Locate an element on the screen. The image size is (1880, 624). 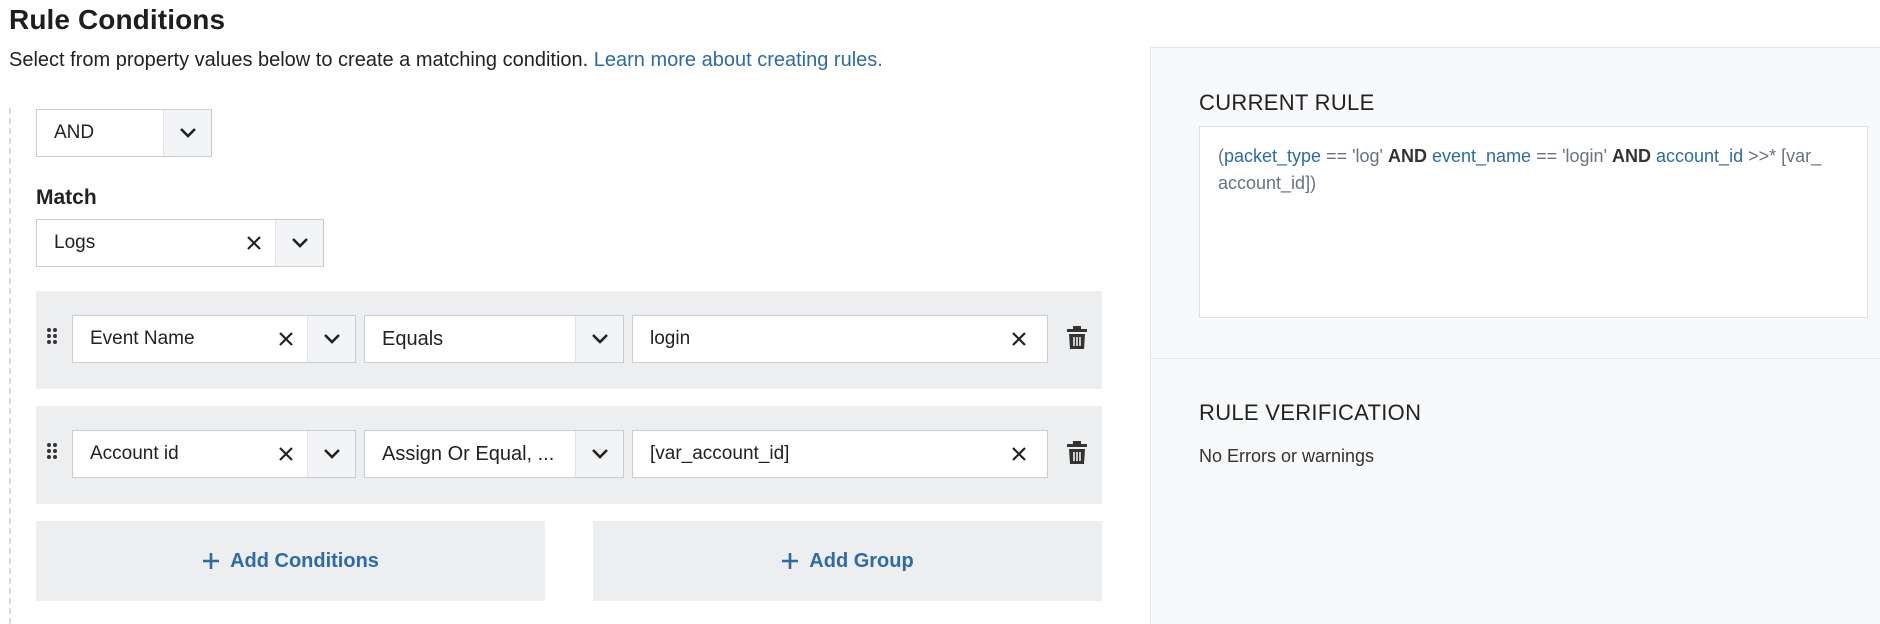
logic-operator-select: AND is located at coordinates (124, 133).